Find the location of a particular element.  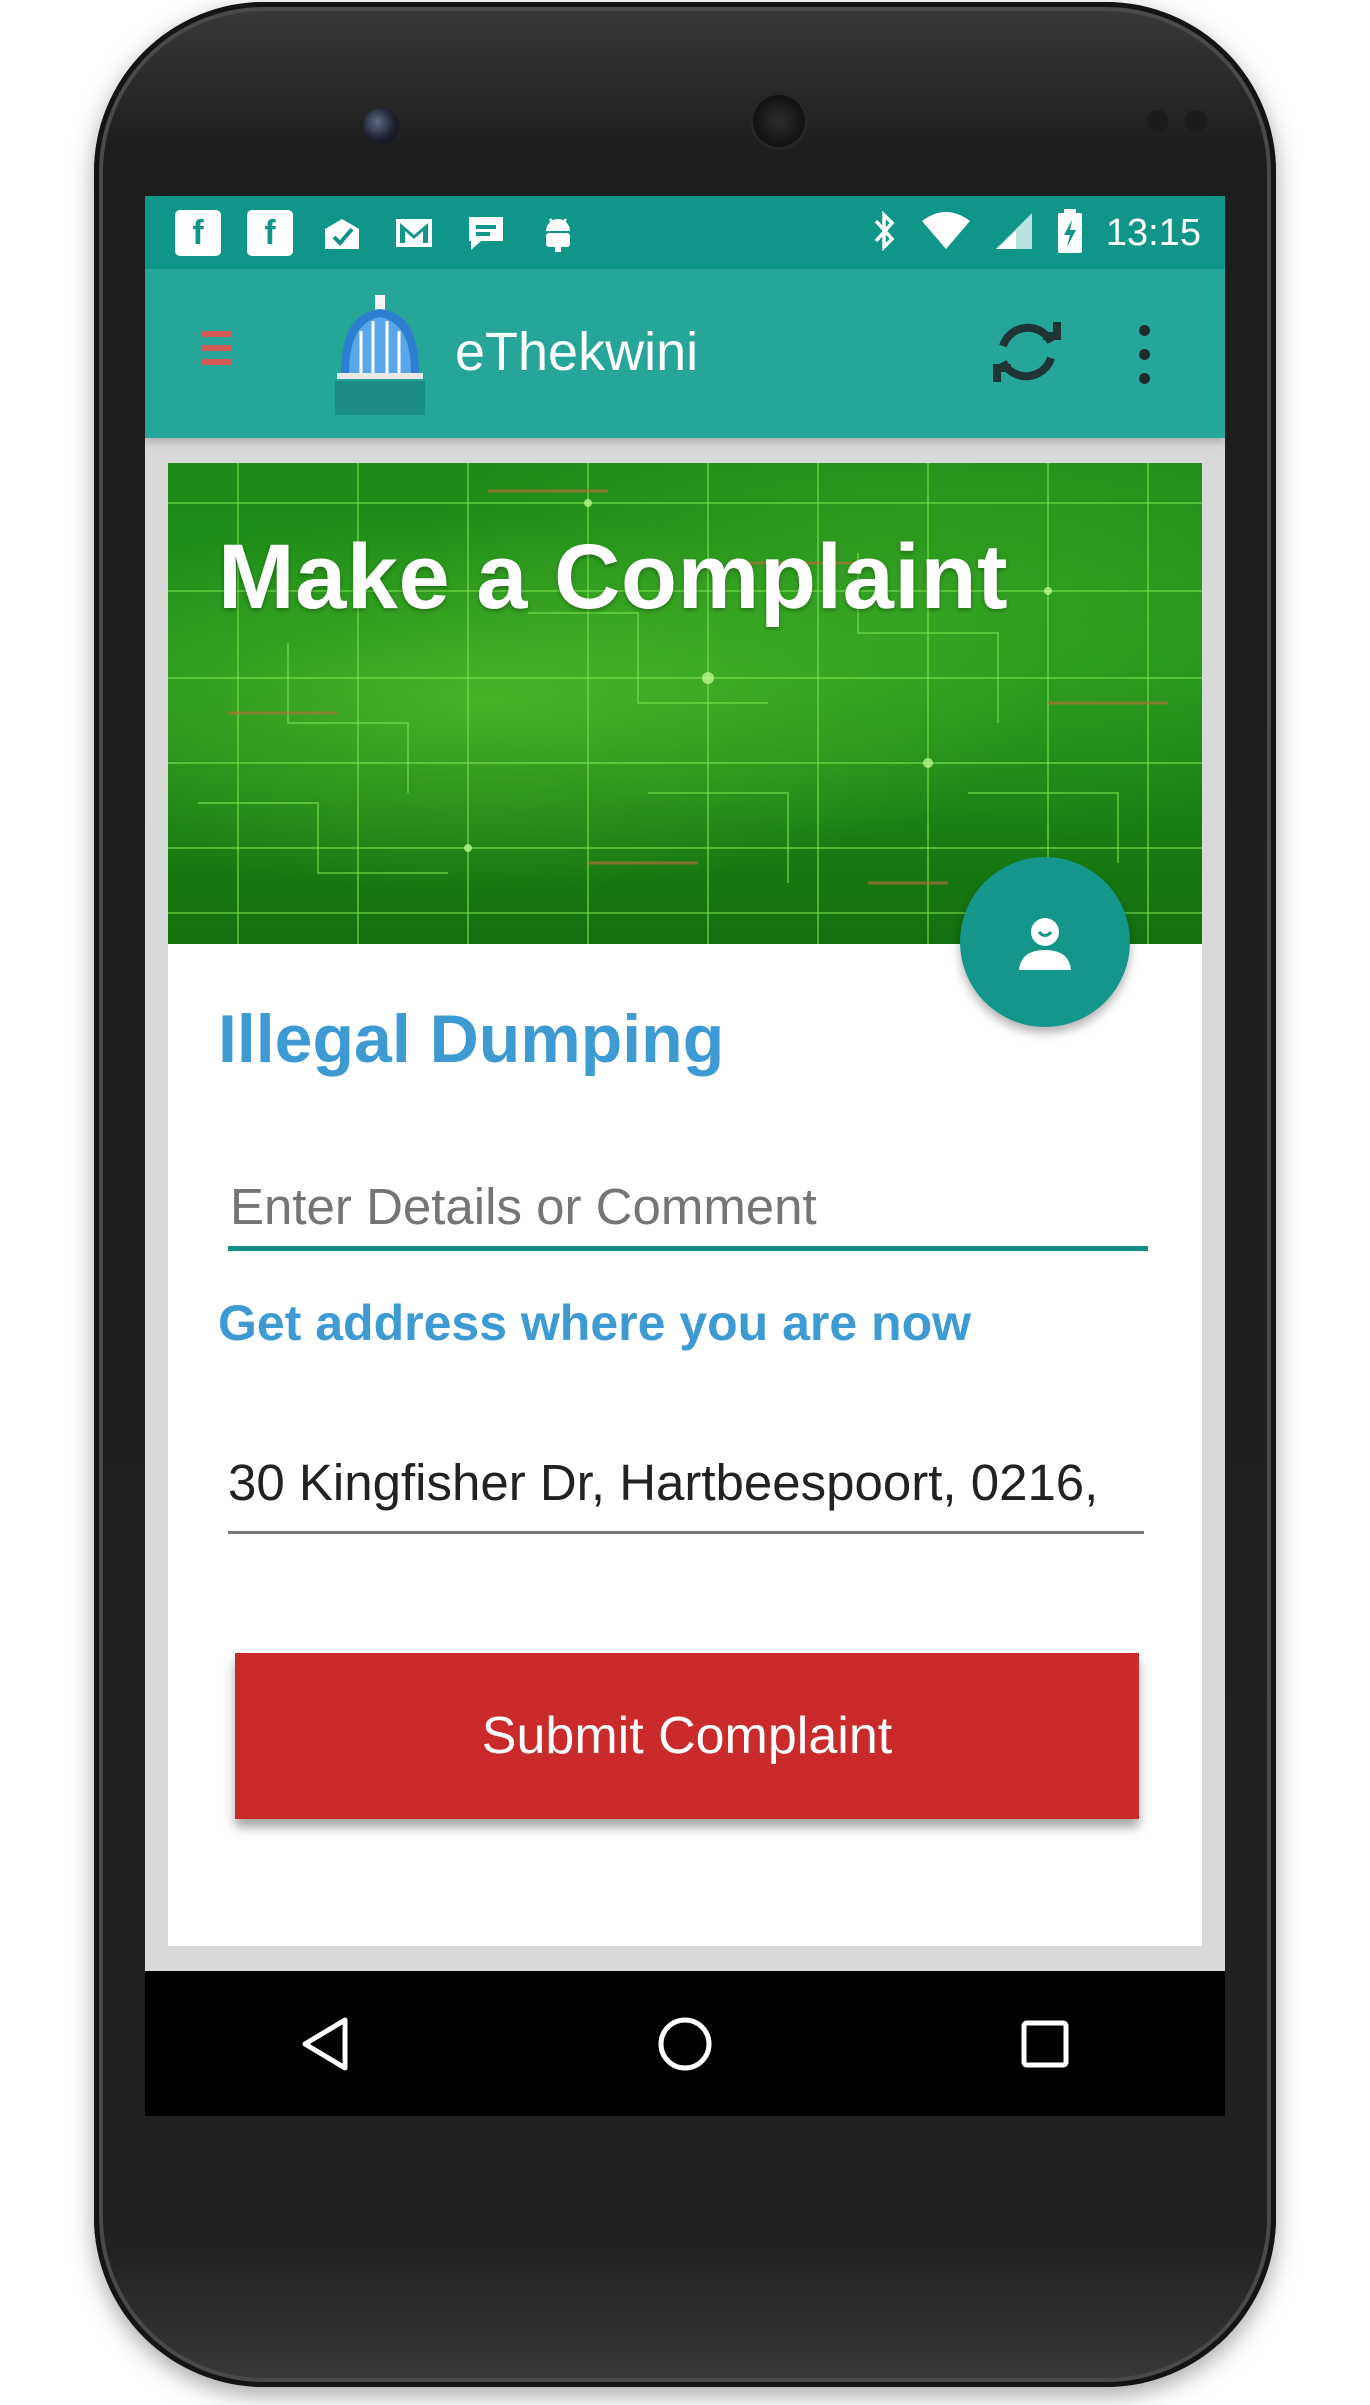

app-title: eThekwini is located at coordinates (577, 352).